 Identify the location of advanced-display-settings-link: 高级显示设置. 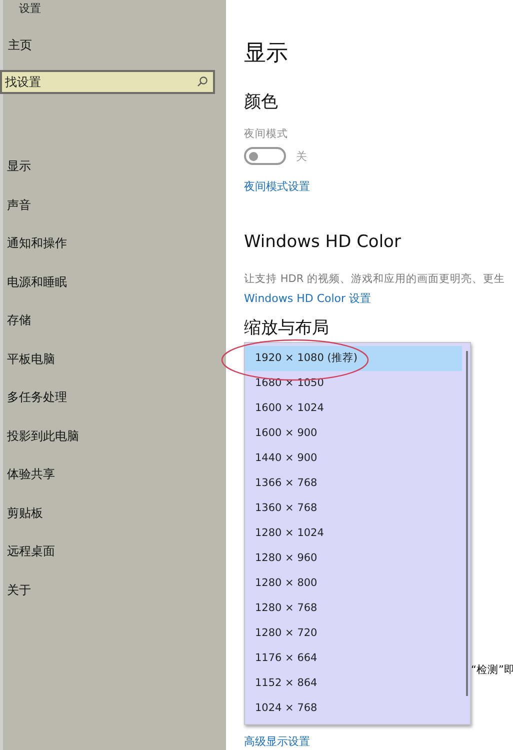
(277, 741).